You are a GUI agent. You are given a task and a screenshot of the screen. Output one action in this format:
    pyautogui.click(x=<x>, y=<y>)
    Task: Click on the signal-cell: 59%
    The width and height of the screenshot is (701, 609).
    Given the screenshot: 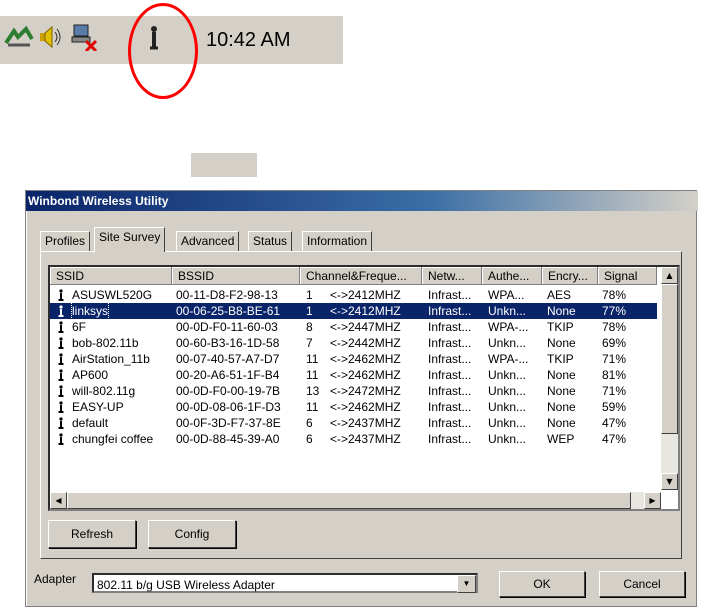 What is the action you would take?
    pyautogui.click(x=614, y=407)
    